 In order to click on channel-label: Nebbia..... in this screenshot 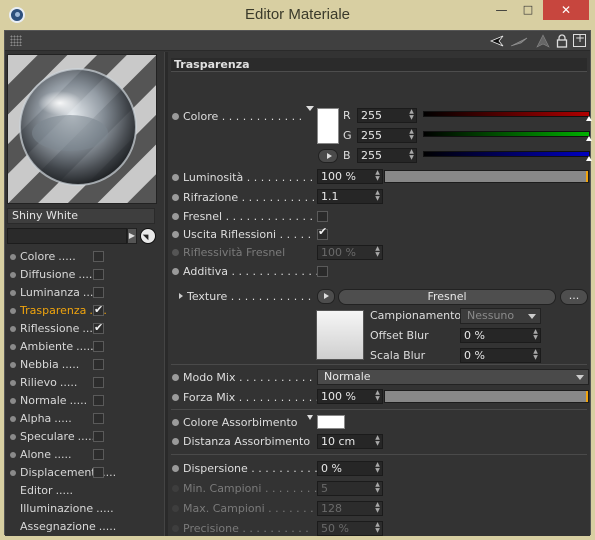, I will do `click(50, 364)`.